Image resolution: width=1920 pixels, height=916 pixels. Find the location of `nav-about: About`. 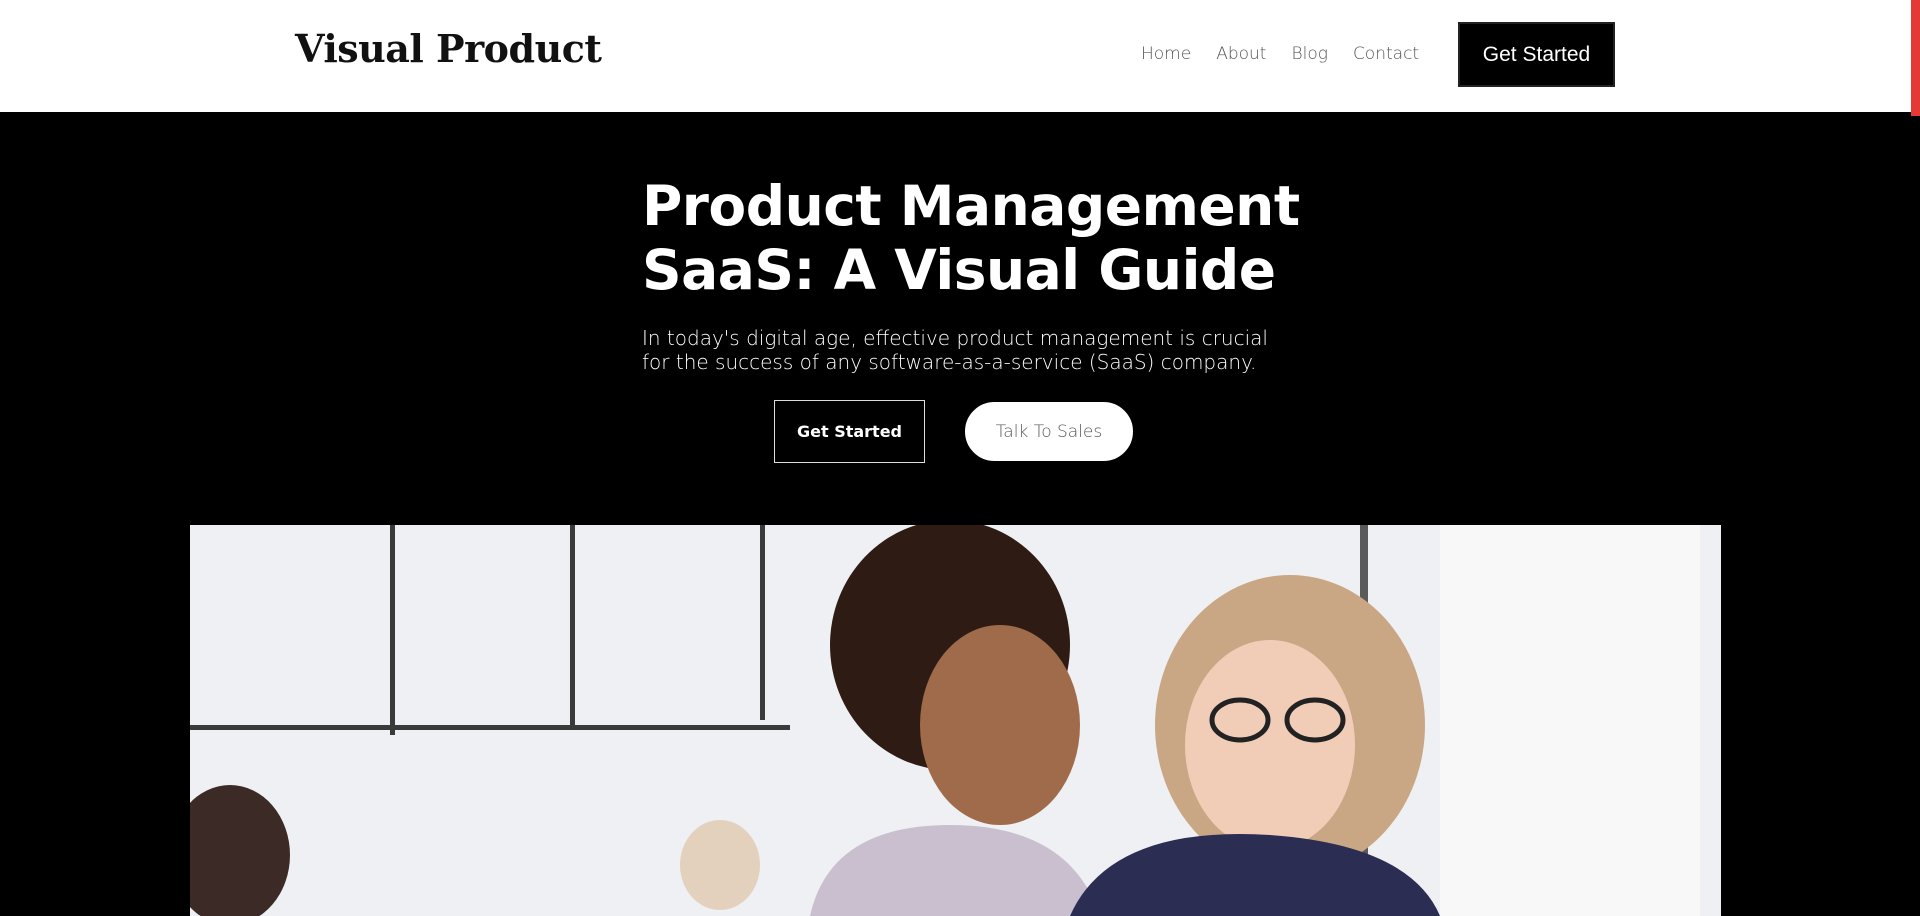

nav-about: About is located at coordinates (1241, 54).